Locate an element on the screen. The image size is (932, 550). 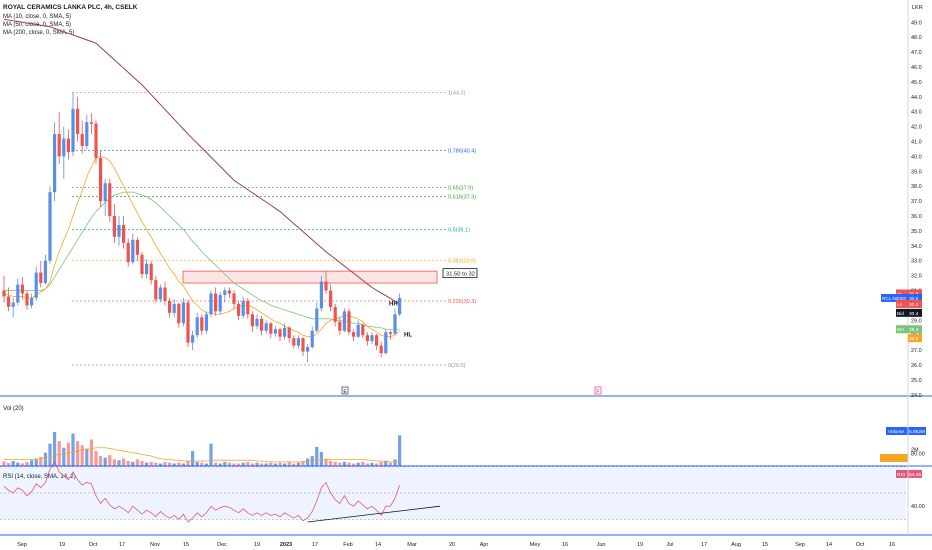
price-tick-label: 39.0 is located at coordinates (916, 172).